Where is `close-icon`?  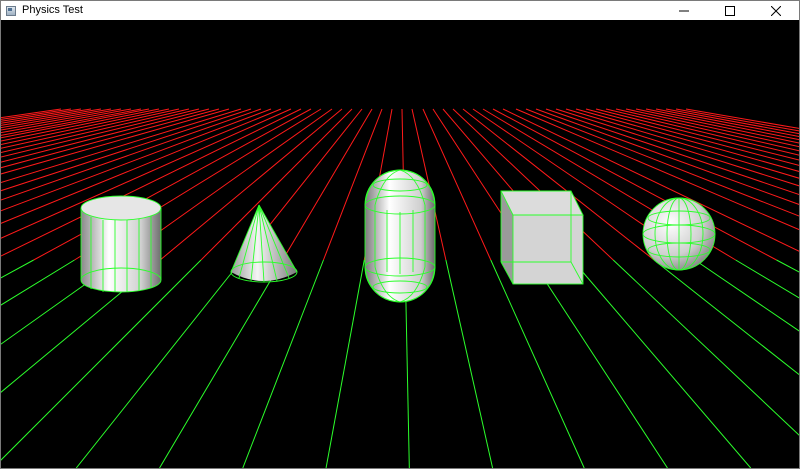 close-icon is located at coordinates (776, 10).